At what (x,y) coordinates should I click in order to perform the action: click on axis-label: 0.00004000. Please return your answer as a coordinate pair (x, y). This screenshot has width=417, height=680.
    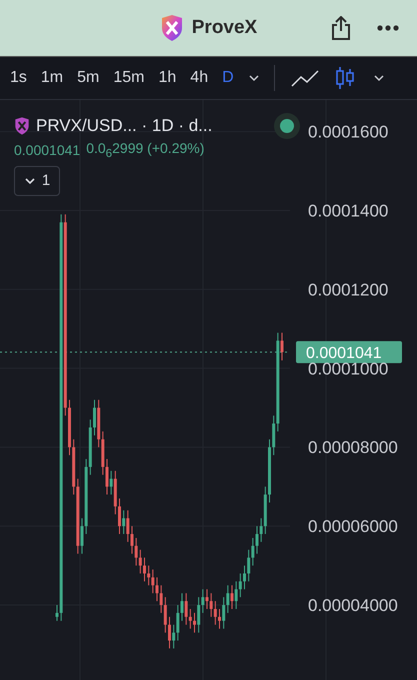
    Looking at the image, I should click on (353, 606).